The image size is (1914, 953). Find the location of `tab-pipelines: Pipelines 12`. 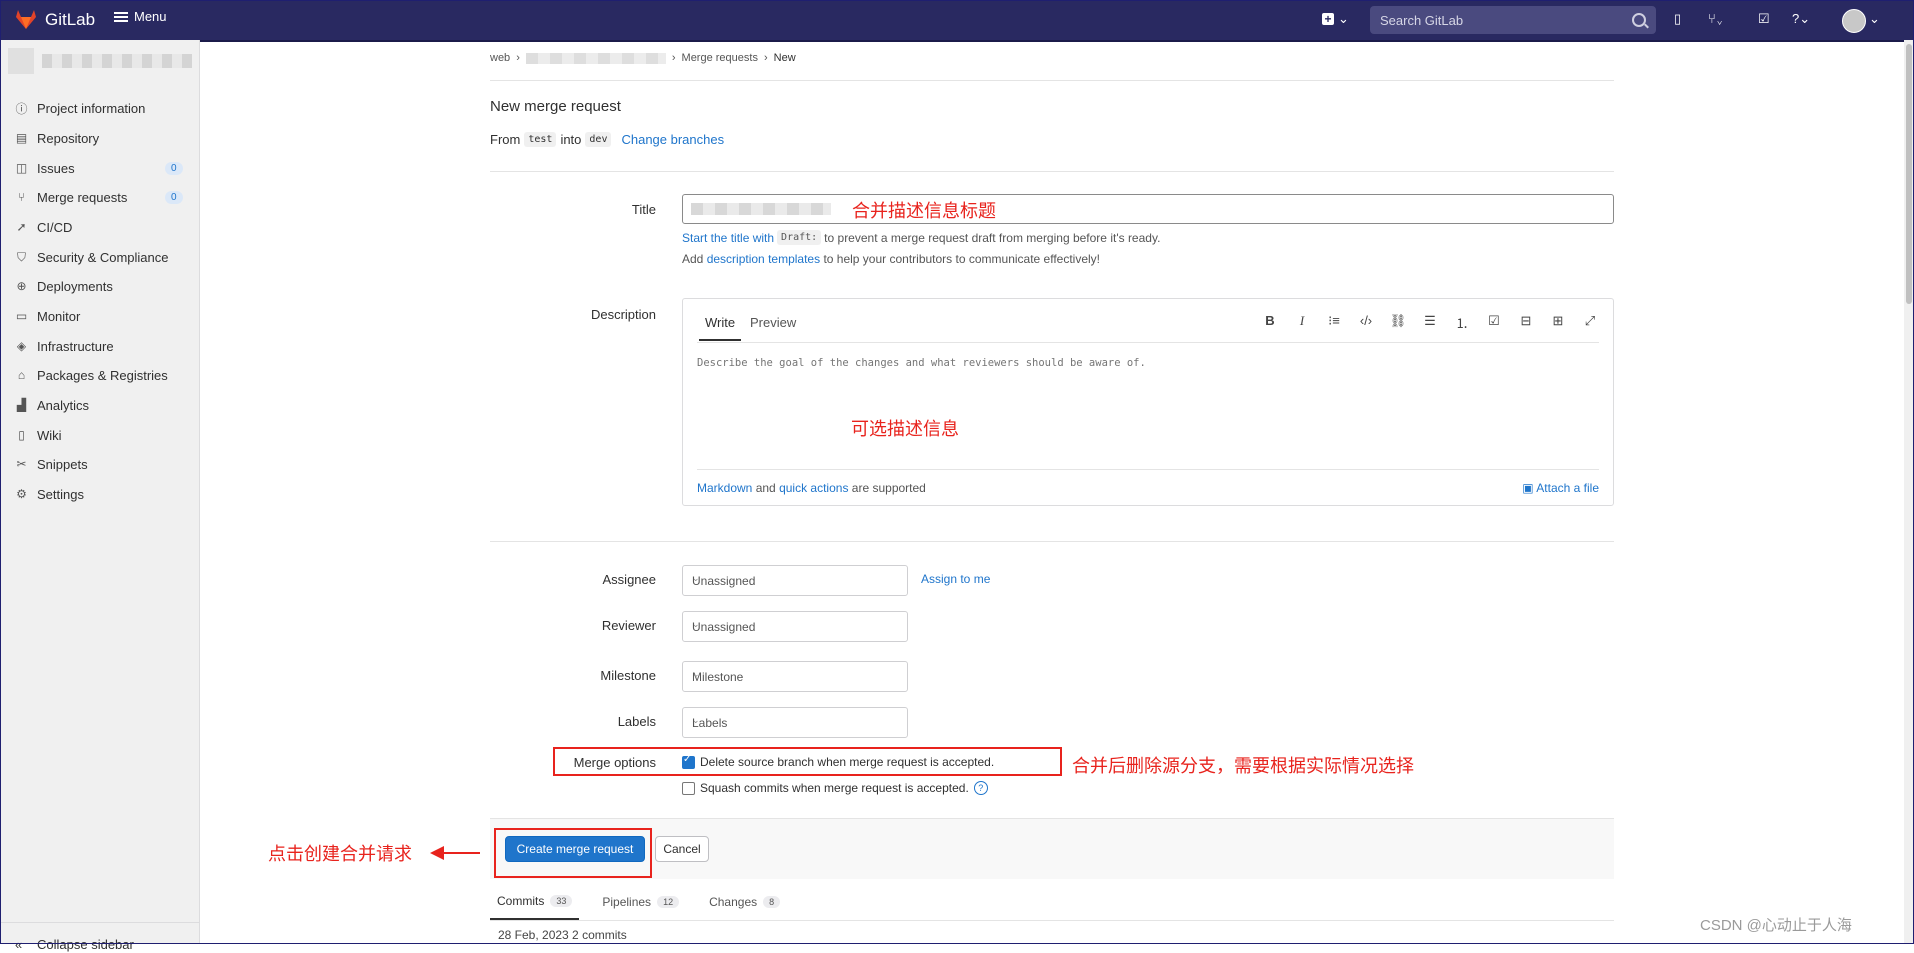

tab-pipelines: Pipelines 12 is located at coordinates (640, 902).